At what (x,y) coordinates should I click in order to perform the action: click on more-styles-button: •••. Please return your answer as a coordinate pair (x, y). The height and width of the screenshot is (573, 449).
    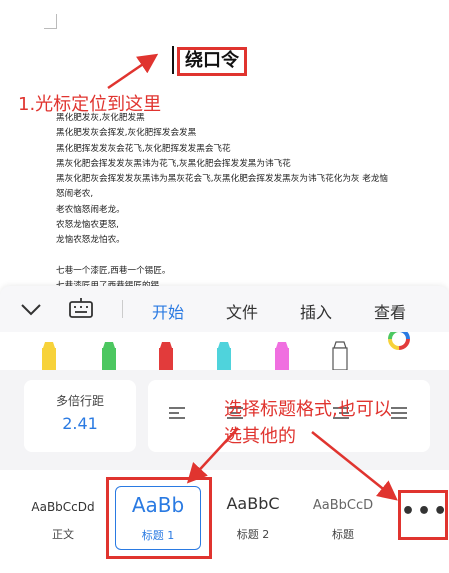
    Looking at the image, I should click on (423, 515).